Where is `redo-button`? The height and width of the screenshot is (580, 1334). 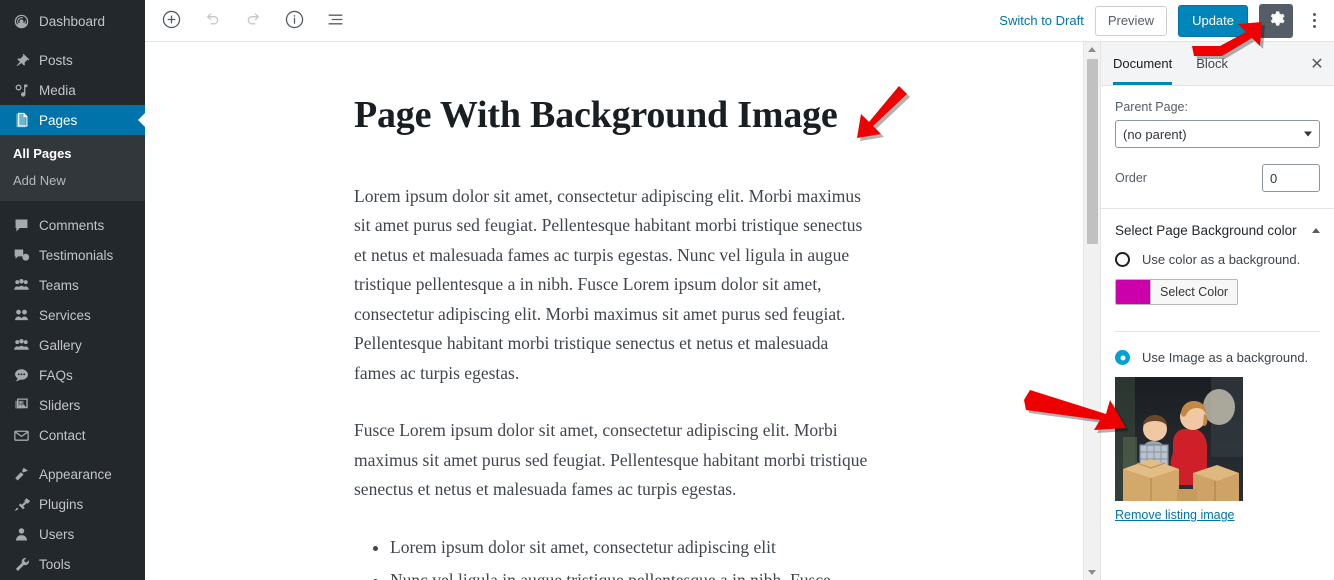
redo-button is located at coordinates (253, 21).